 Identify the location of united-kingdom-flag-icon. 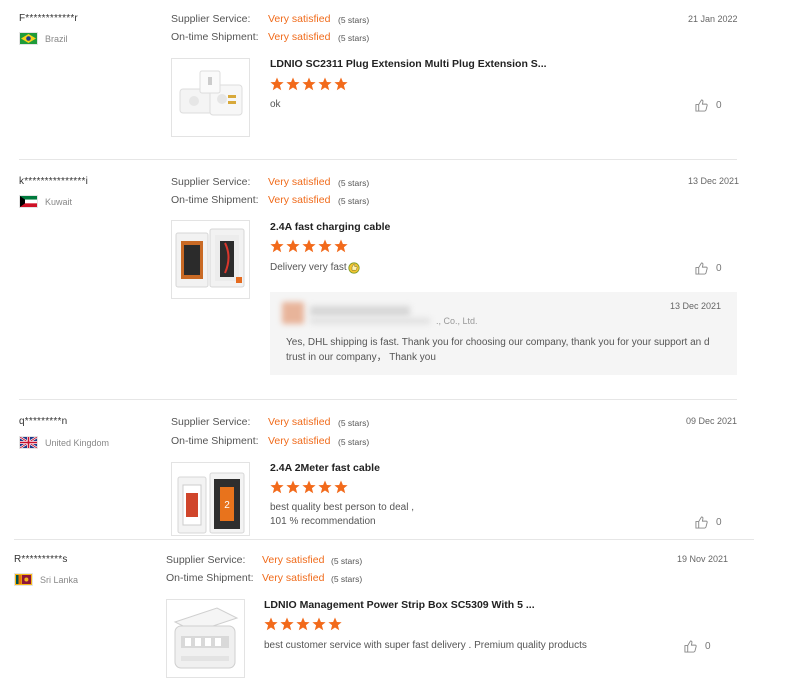
(28, 442).